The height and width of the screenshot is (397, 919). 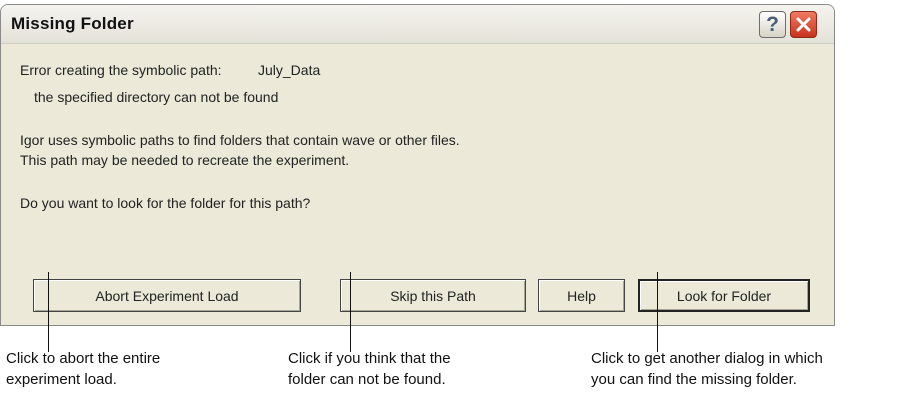 I want to click on close-button, so click(x=803, y=24).